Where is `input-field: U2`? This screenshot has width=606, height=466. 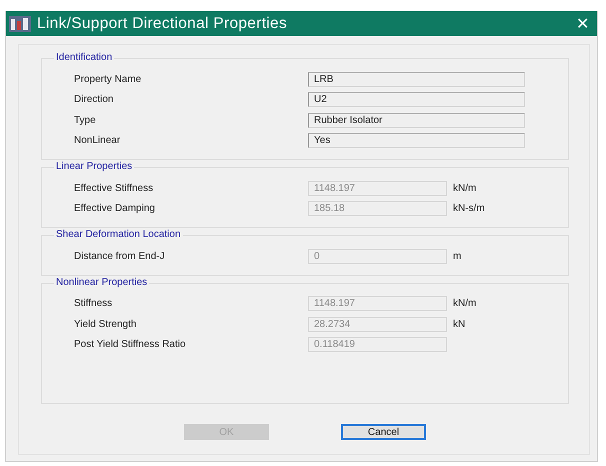
input-field: U2 is located at coordinates (416, 100).